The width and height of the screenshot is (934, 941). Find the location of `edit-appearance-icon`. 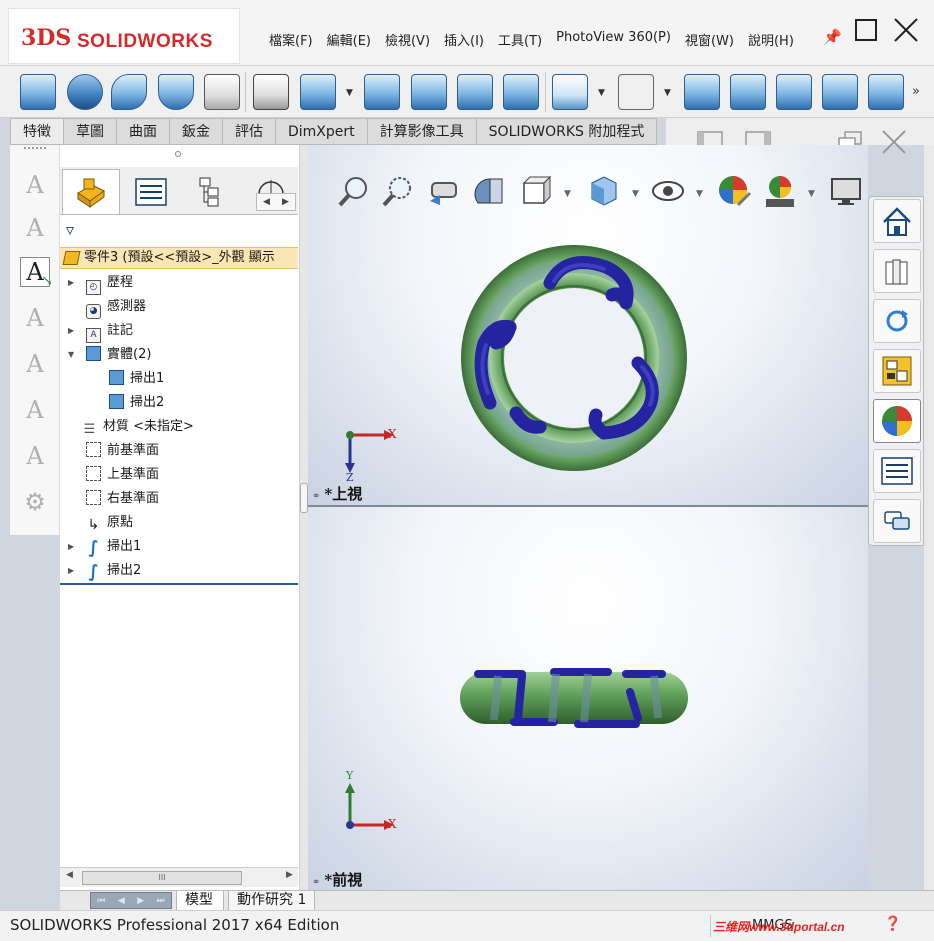

edit-appearance-icon is located at coordinates (734, 191).